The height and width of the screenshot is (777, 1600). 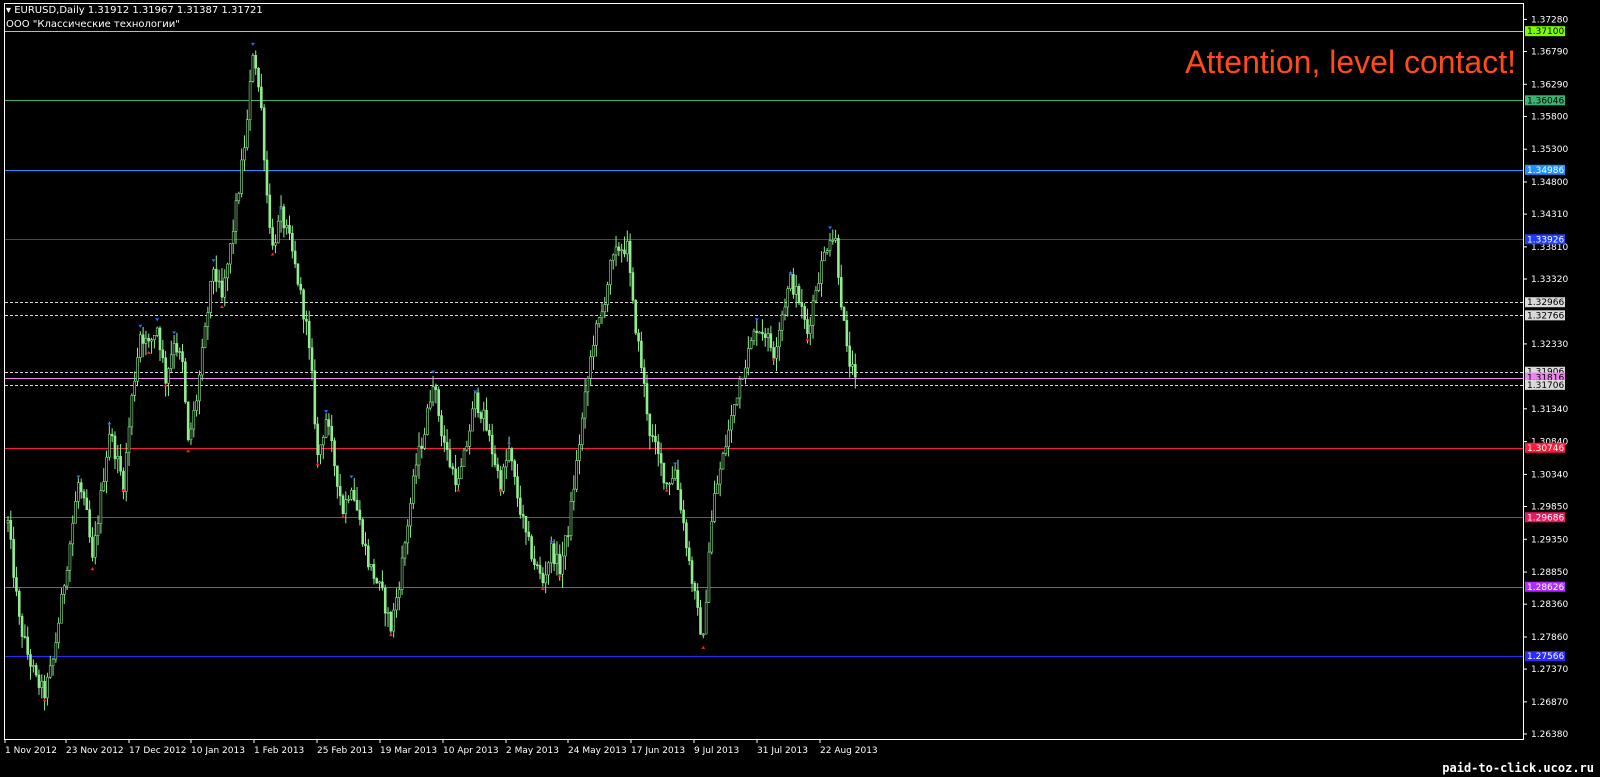 What do you see at coordinates (849, 751) in the screenshot?
I see `x-tick-label-13: 22 Aug 2013` at bounding box center [849, 751].